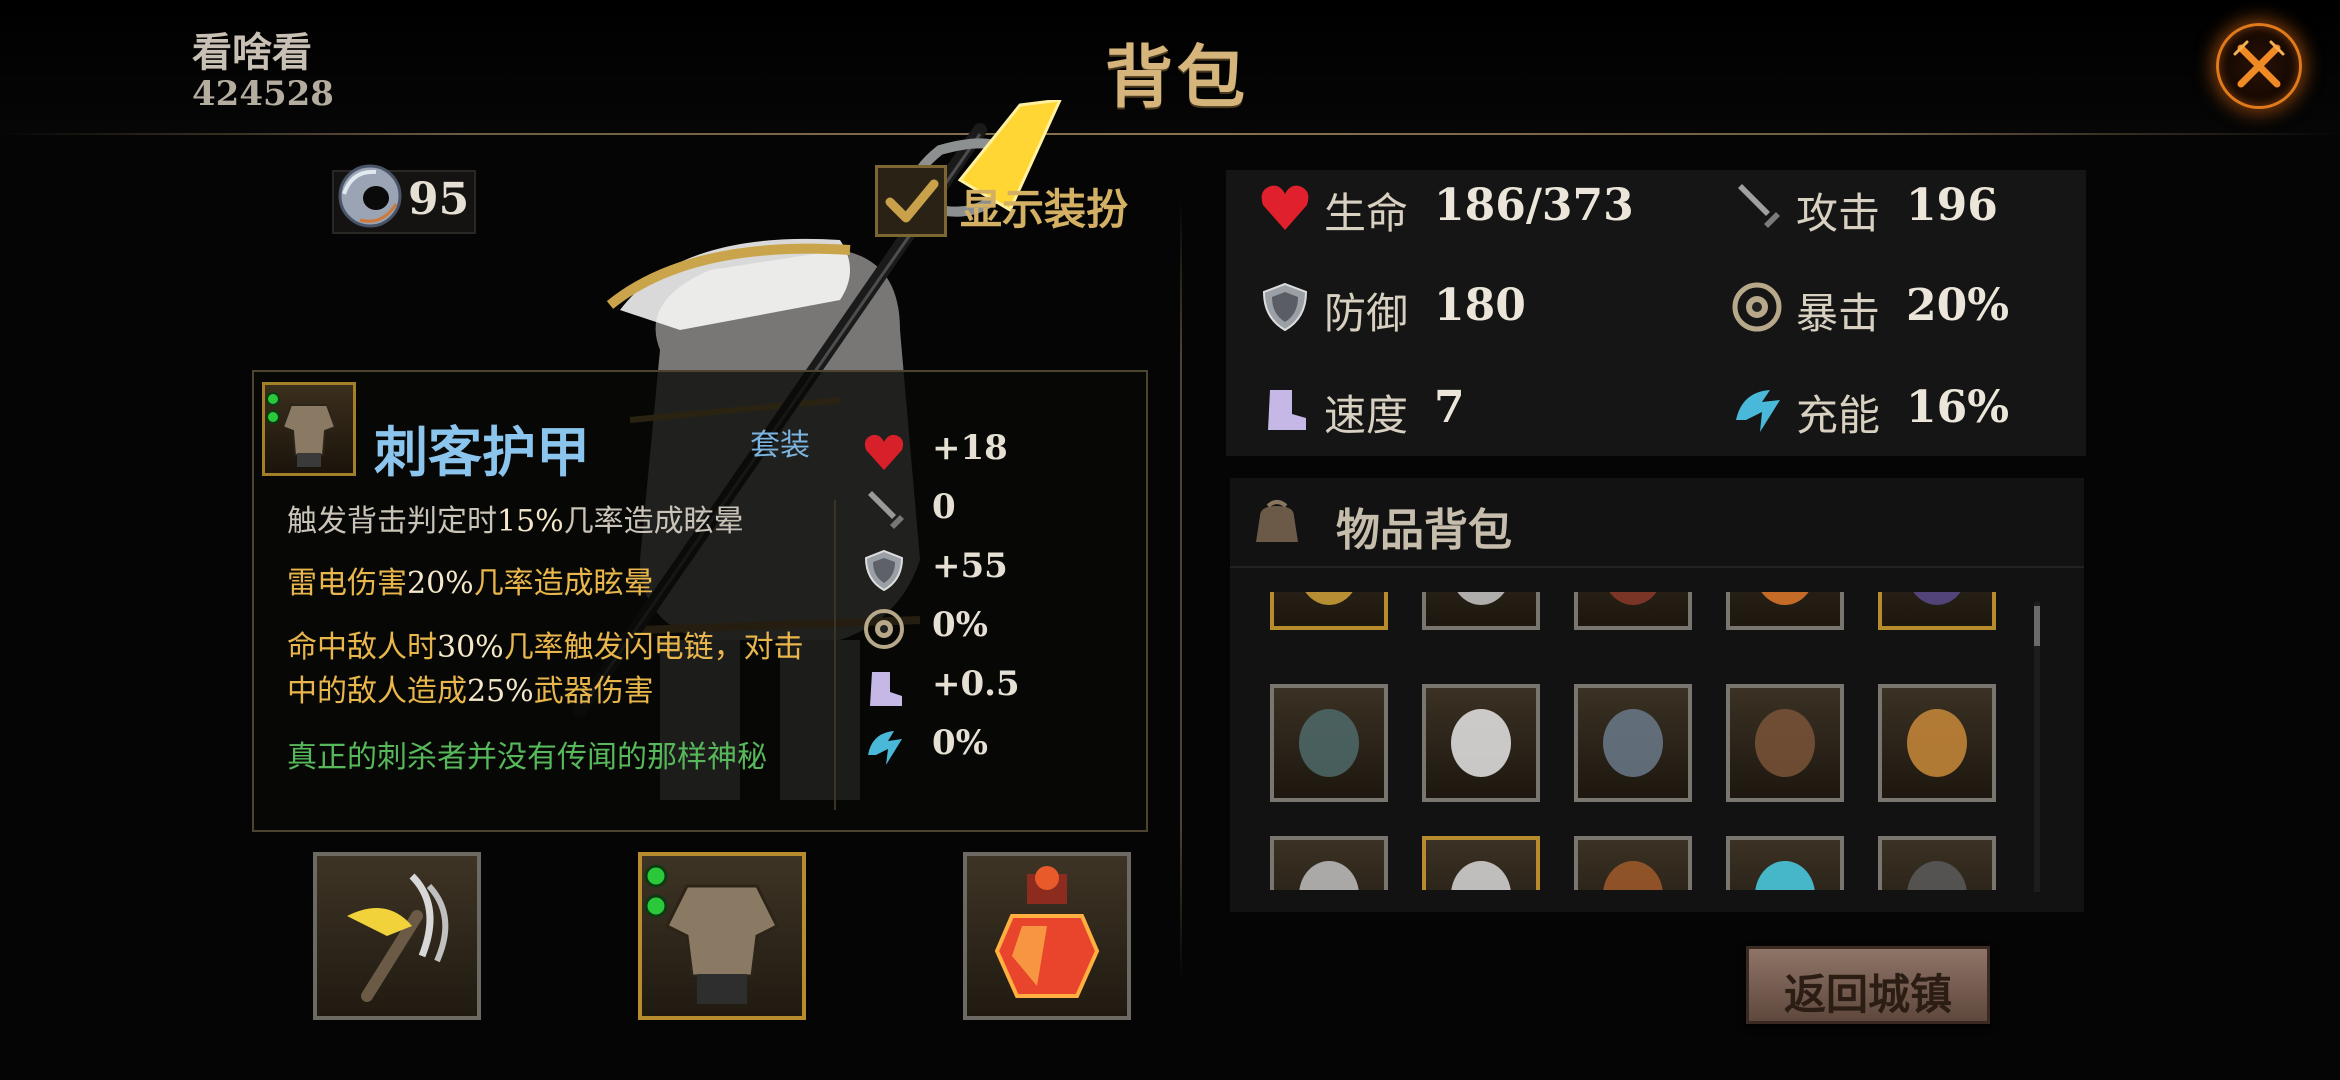 The image size is (2340, 1080). What do you see at coordinates (545, 669) in the screenshot?
I see `item-effect-3: 命中敌人时30%几率触发闪电链，对击中的敌人造成25%武器伤害` at bounding box center [545, 669].